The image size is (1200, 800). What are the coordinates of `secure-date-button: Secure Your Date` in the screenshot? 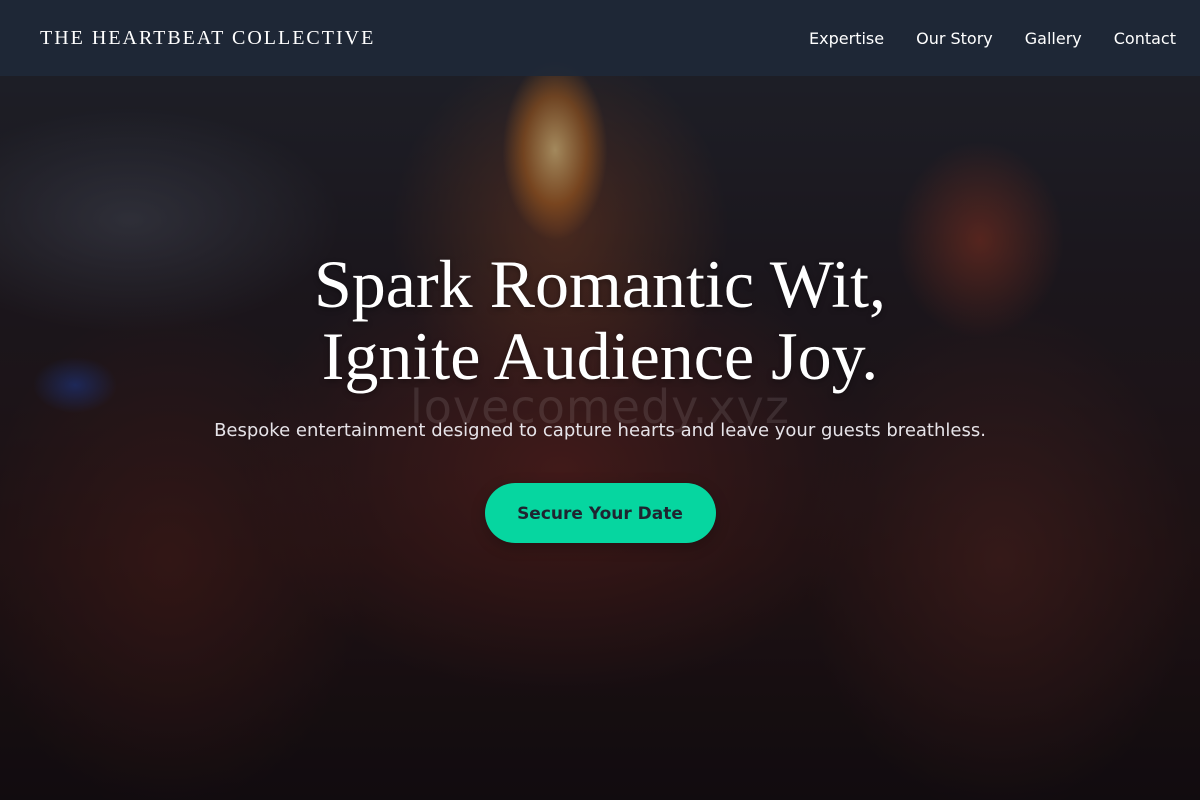 It's located at (600, 513).